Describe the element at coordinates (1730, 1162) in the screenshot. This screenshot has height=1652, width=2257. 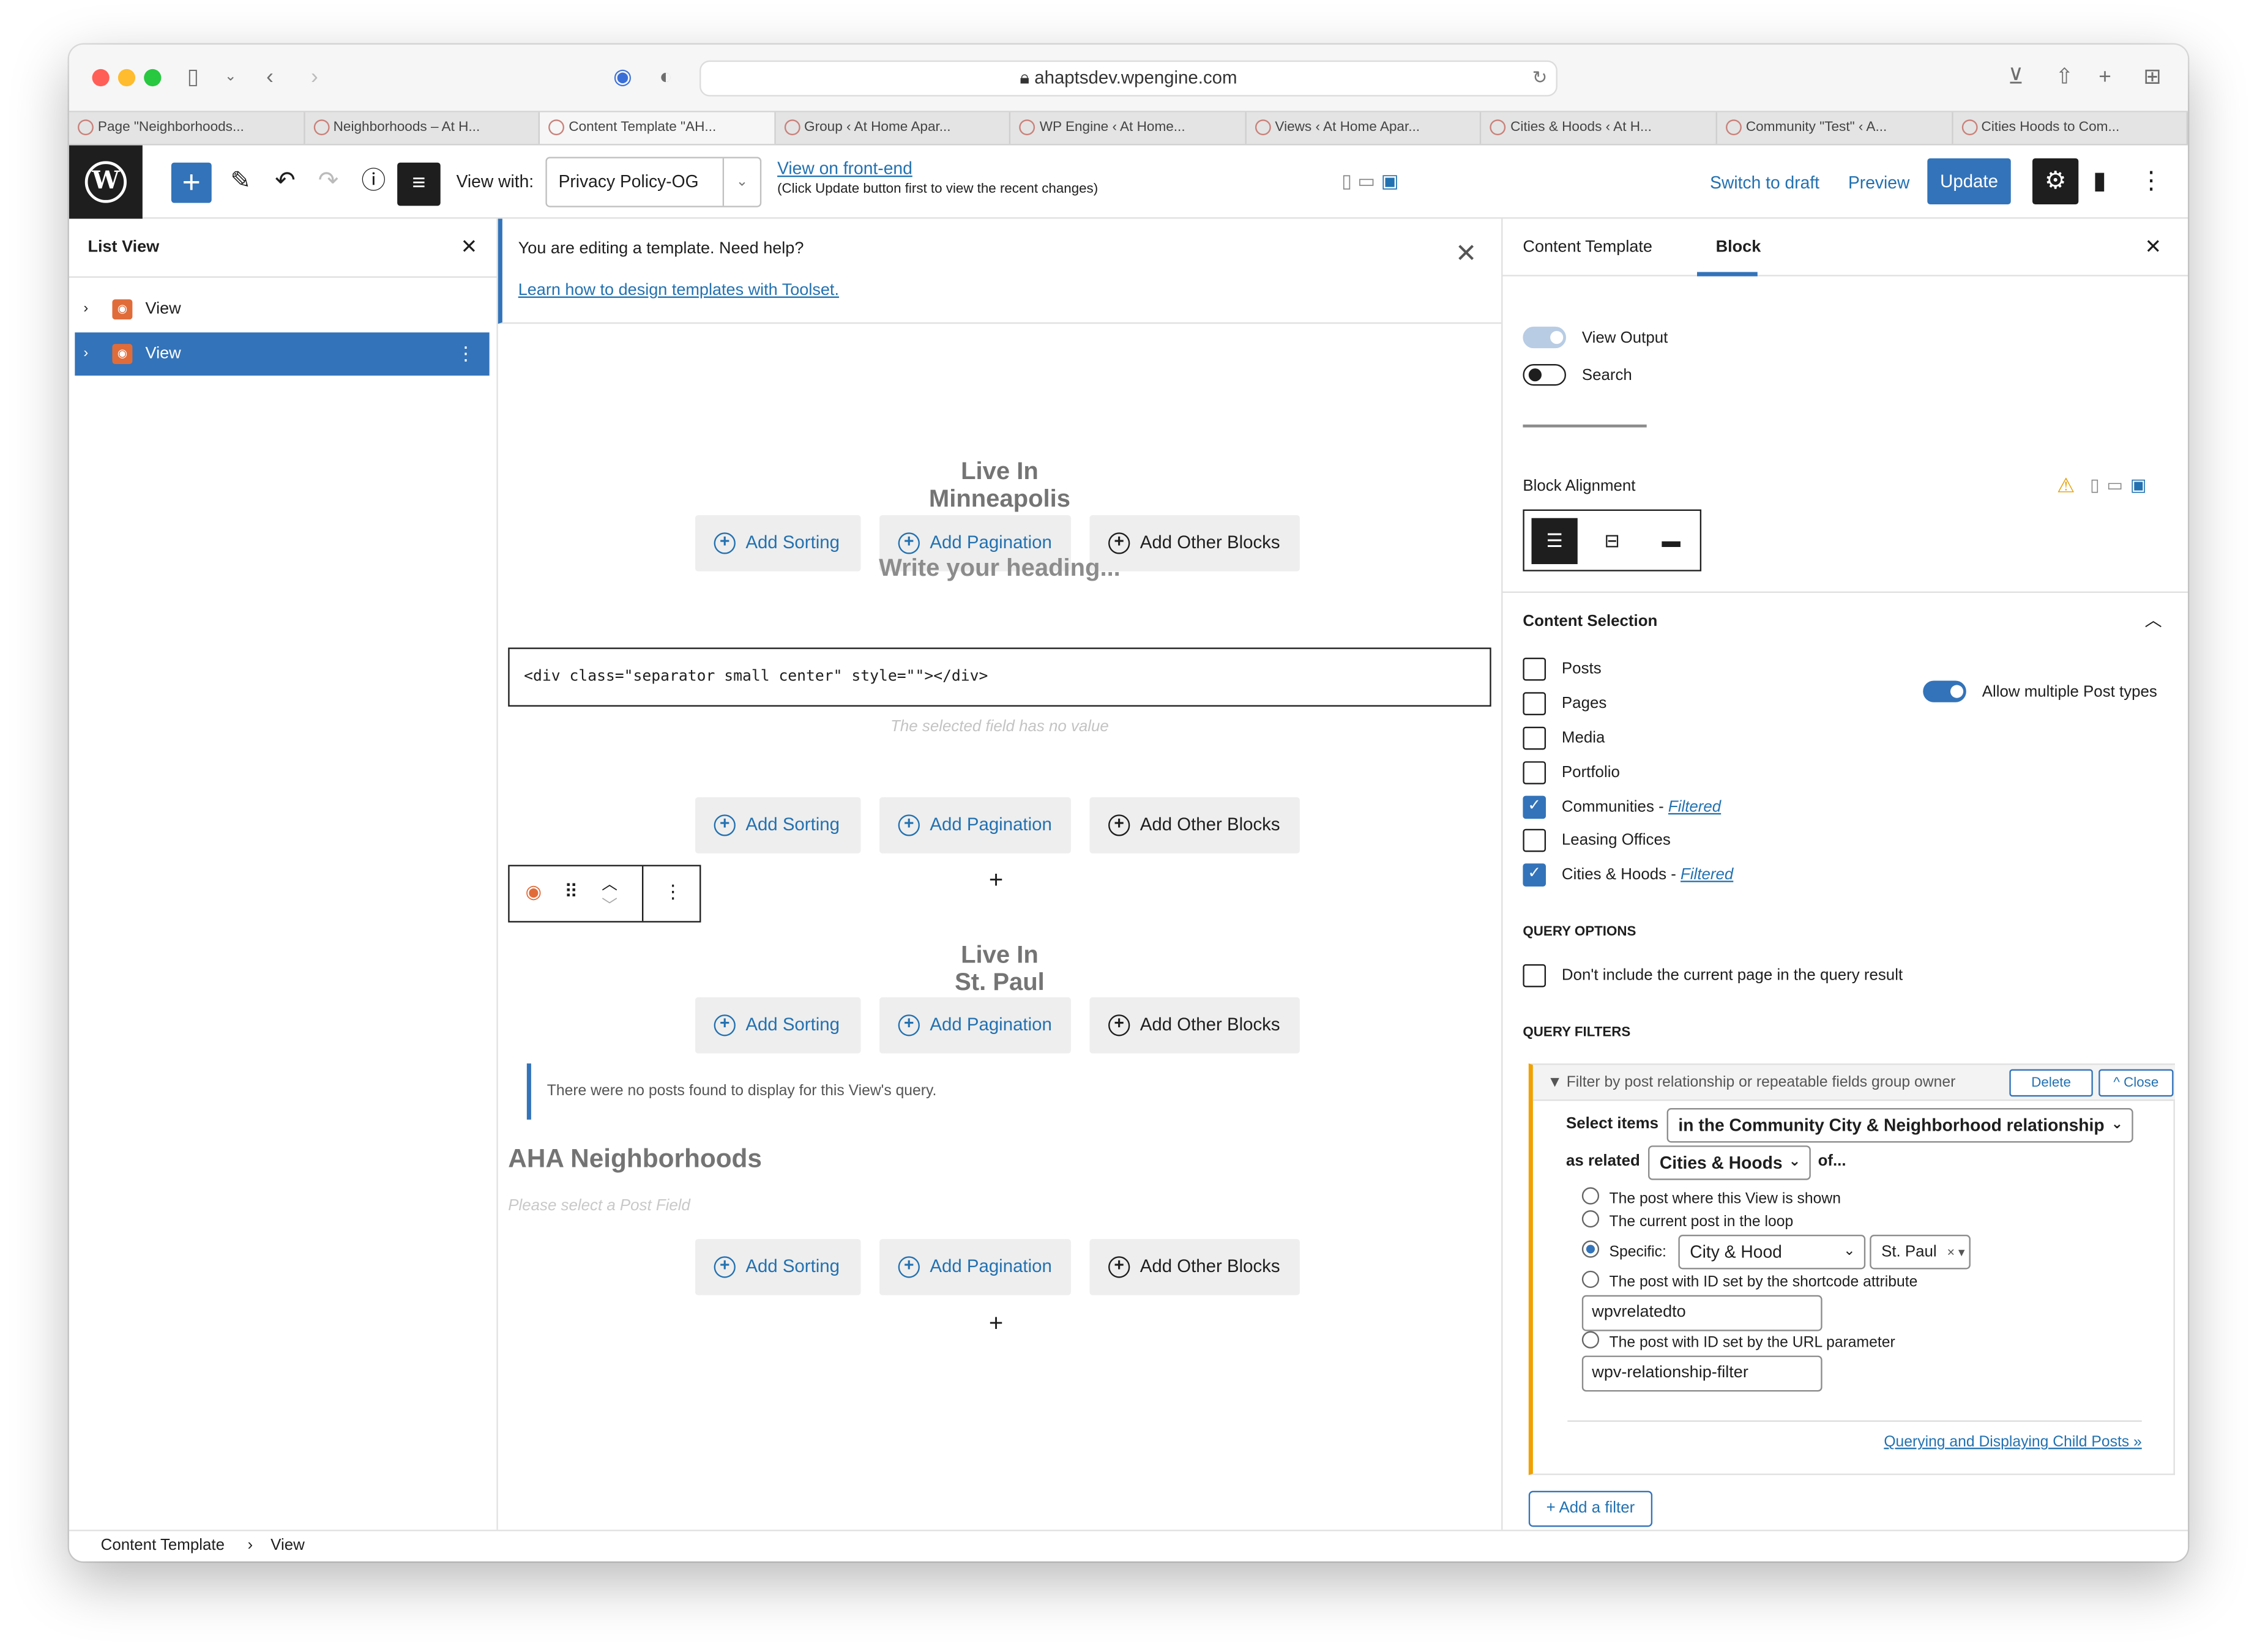
I see `as-related-select: Cities & Hoods ⌄` at that location.